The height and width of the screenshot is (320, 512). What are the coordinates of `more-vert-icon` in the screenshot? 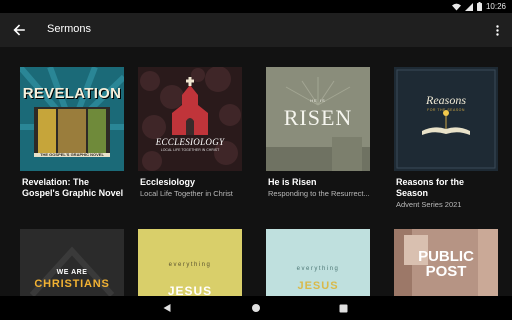 It's located at (497, 30).